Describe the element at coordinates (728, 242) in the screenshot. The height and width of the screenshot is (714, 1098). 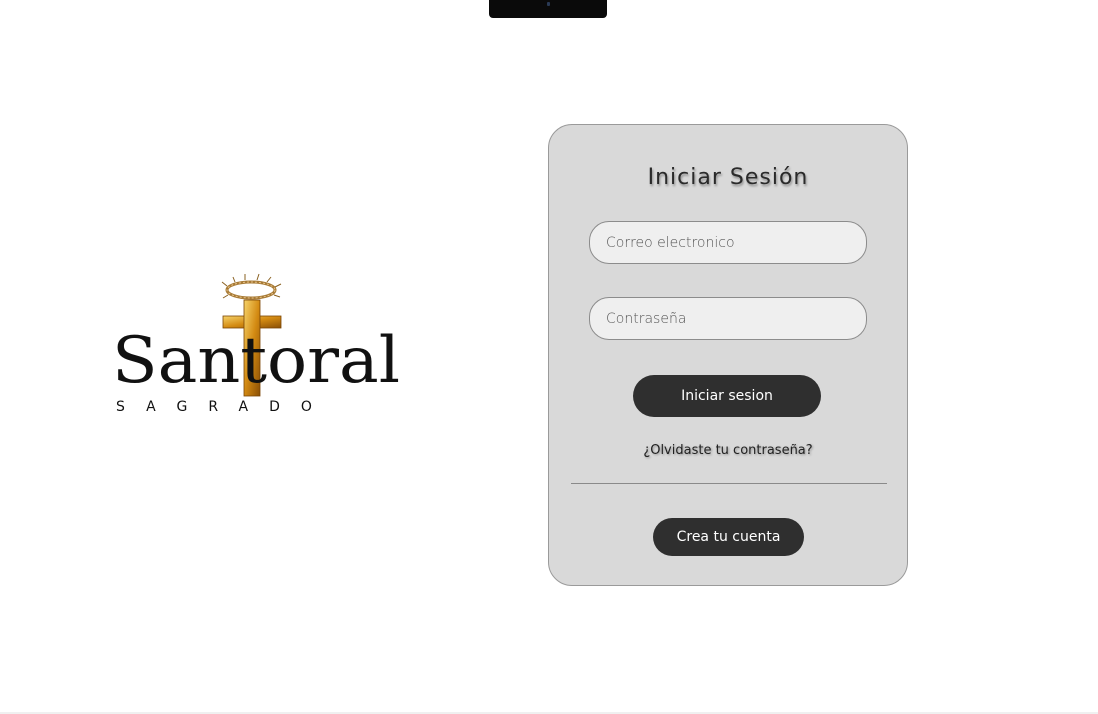
I see `email-input` at that location.